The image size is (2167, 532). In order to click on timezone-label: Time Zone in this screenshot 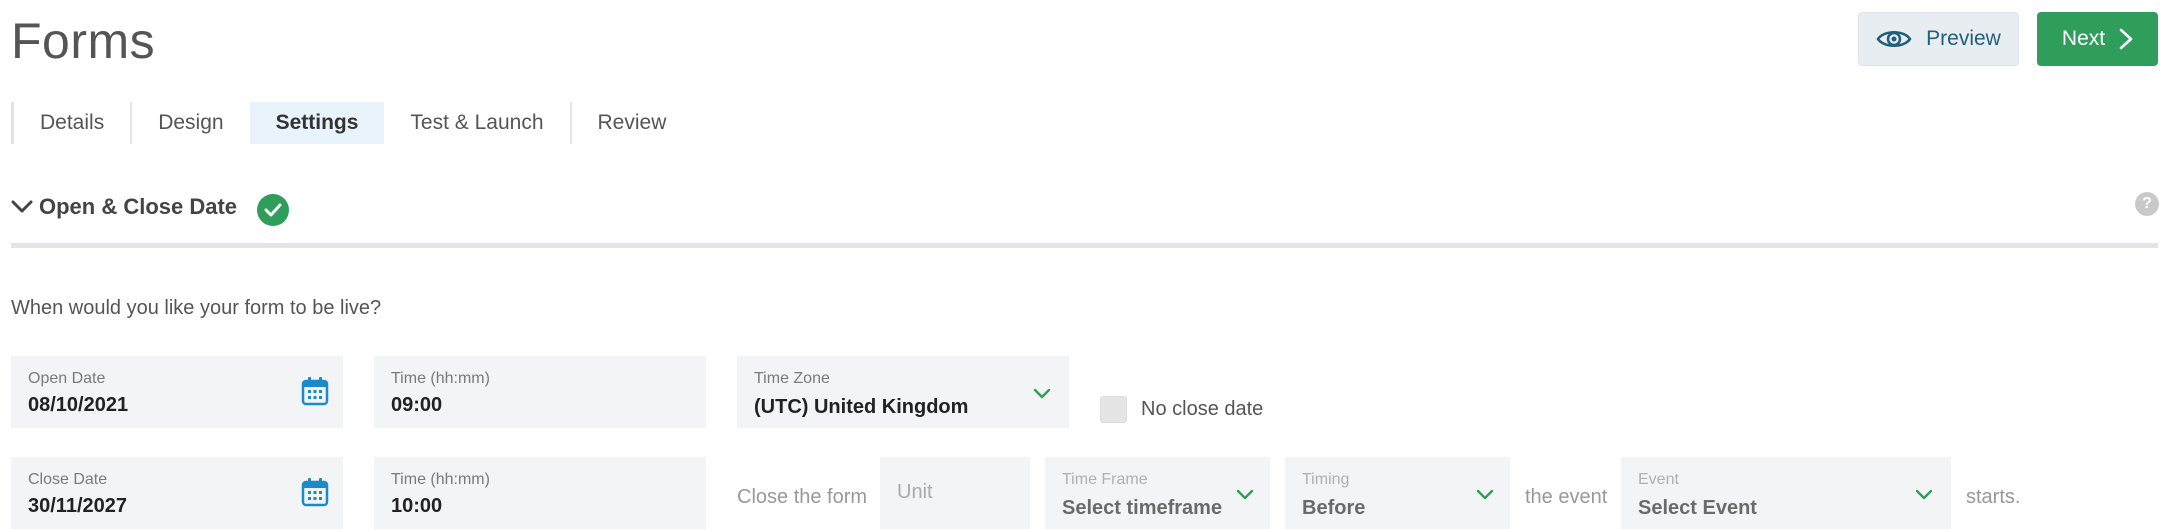, I will do `click(792, 378)`.